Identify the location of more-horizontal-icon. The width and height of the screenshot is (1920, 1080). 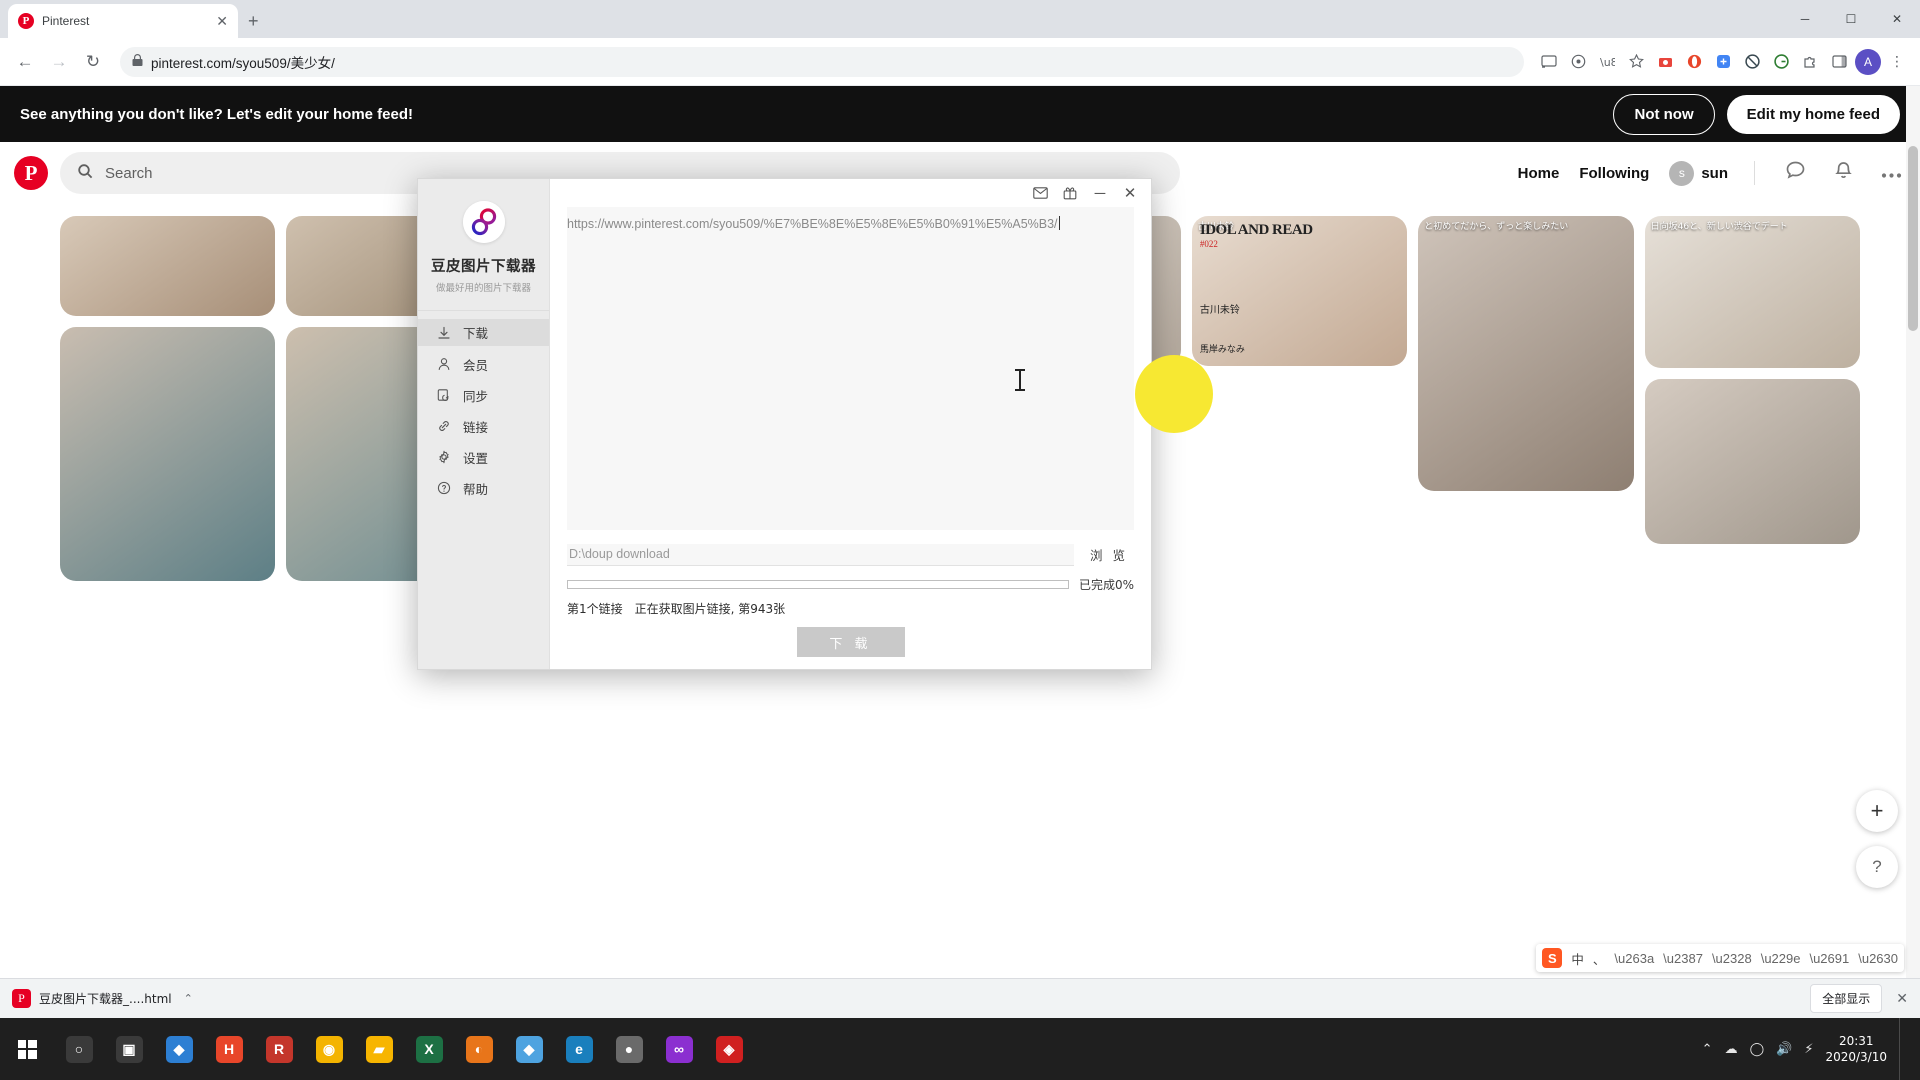
(1891, 173).